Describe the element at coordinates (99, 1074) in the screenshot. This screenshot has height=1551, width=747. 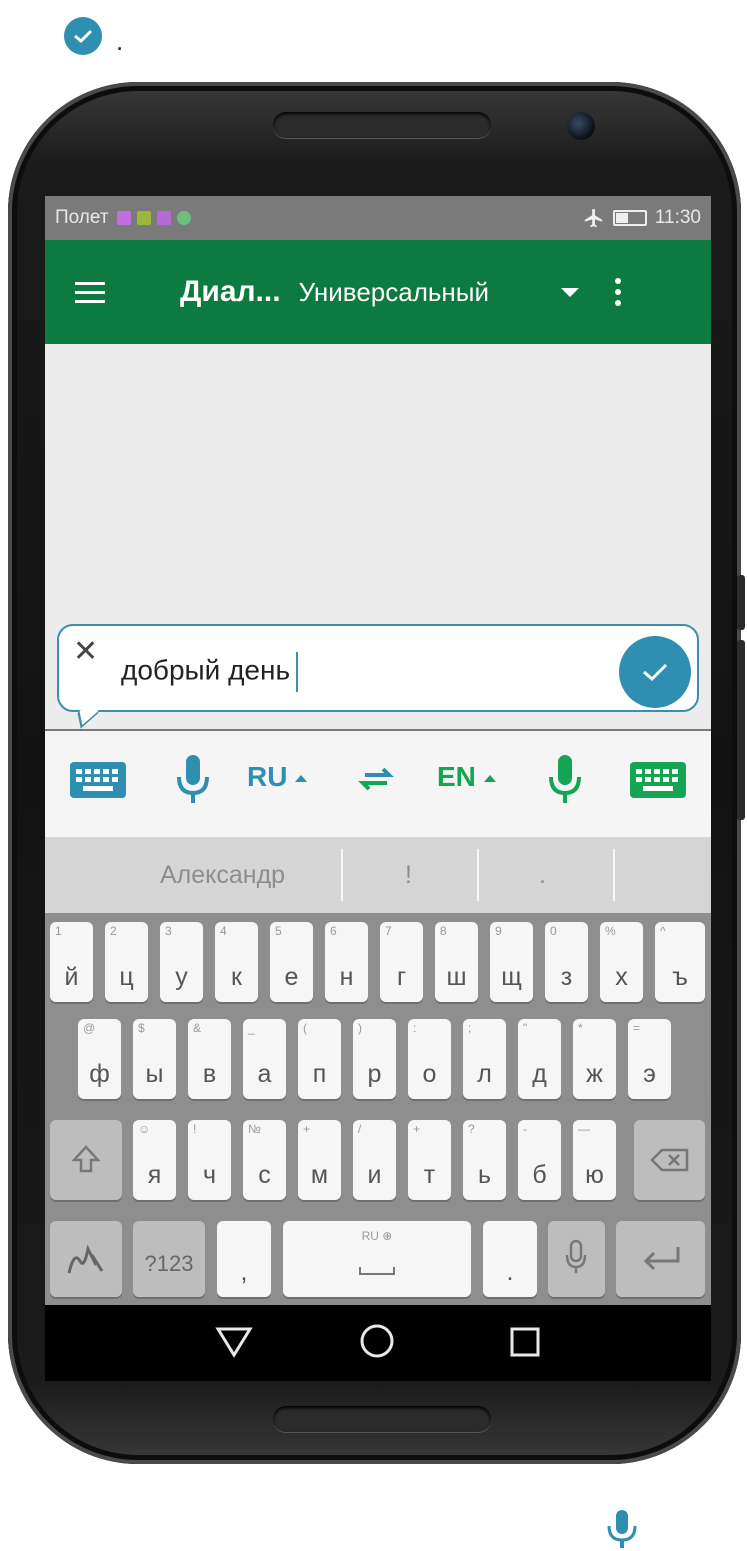
I see `key-label: ф` at that location.